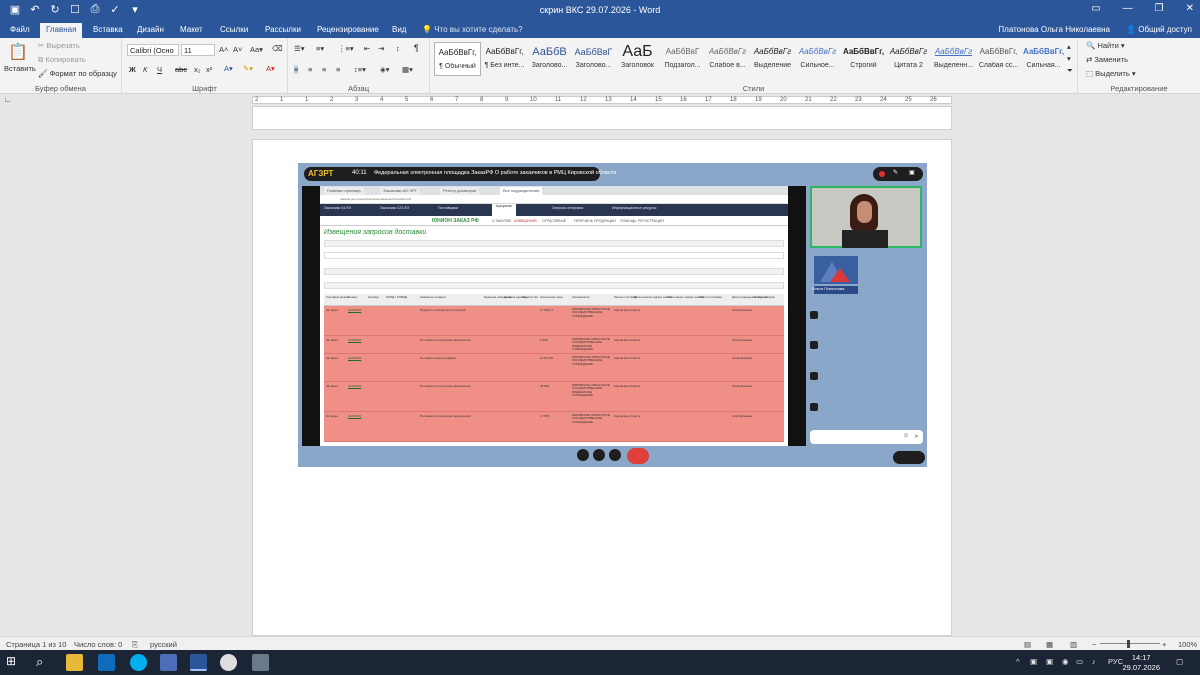 The width and height of the screenshot is (1200, 675). I want to click on portal-nav-item: Поставщики, so click(448, 208).